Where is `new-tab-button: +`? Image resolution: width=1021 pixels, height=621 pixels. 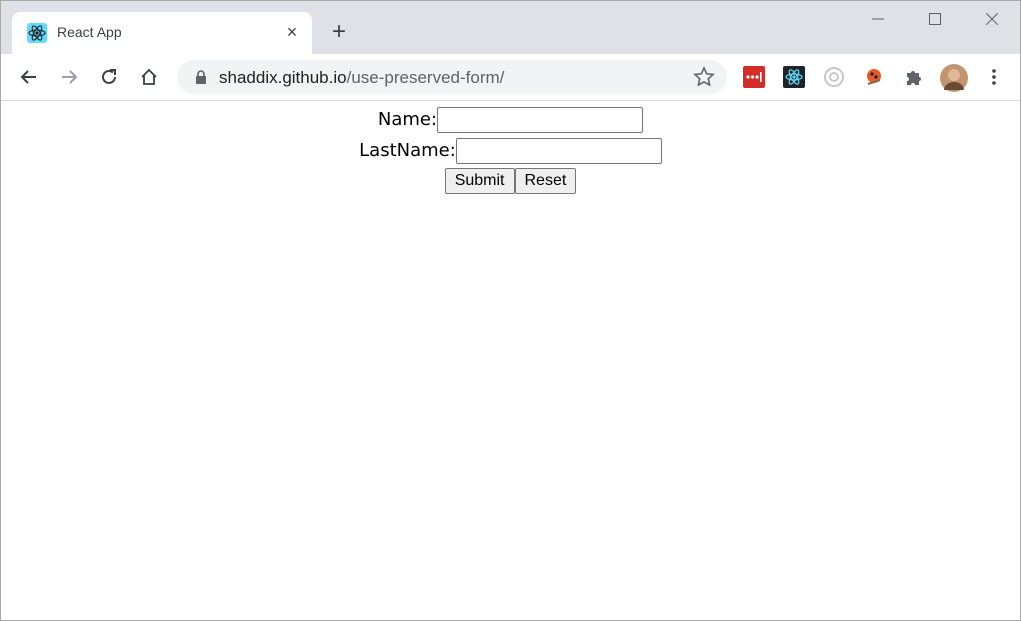 new-tab-button: + is located at coordinates (339, 32).